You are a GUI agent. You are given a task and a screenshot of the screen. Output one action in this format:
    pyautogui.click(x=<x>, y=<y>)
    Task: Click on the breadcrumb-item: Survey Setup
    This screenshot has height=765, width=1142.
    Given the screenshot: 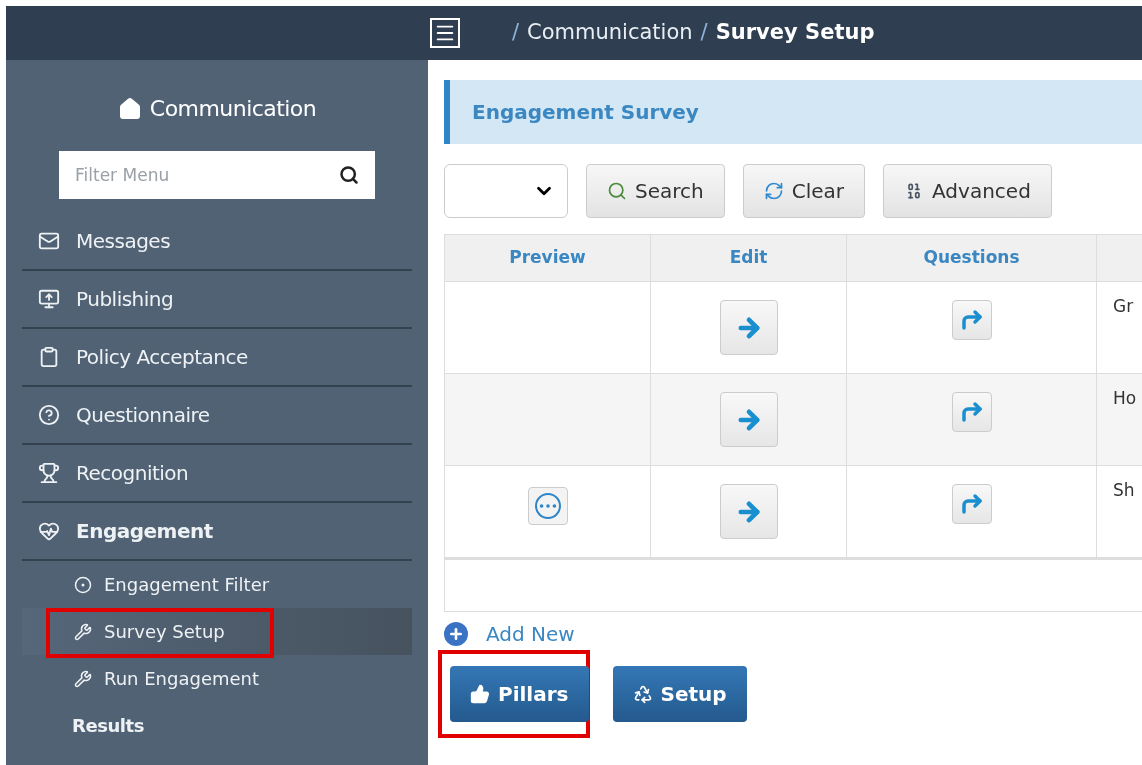 What is the action you would take?
    pyautogui.click(x=795, y=33)
    